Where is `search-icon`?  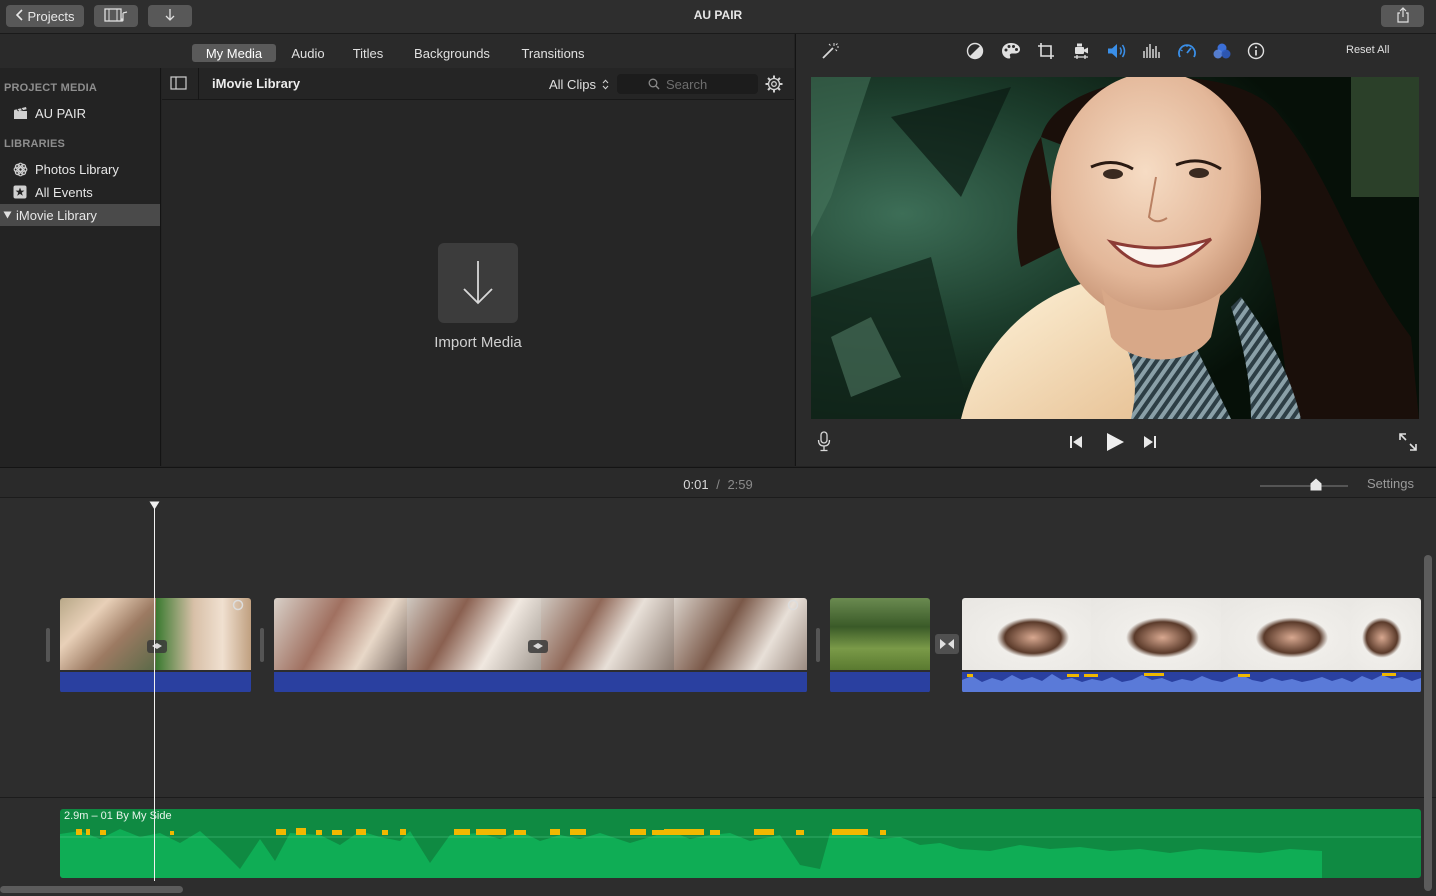 search-icon is located at coordinates (654, 84).